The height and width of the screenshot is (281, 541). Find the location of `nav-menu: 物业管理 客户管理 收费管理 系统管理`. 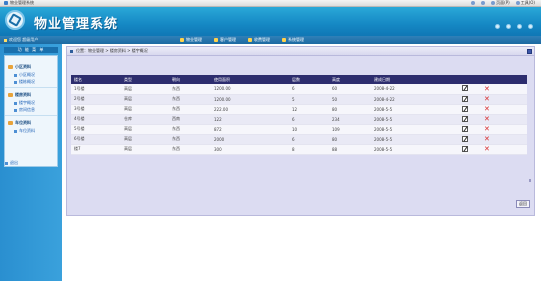

nav-menu: 物业管理 客户管理 收费管理 系统管理 is located at coordinates (242, 40).